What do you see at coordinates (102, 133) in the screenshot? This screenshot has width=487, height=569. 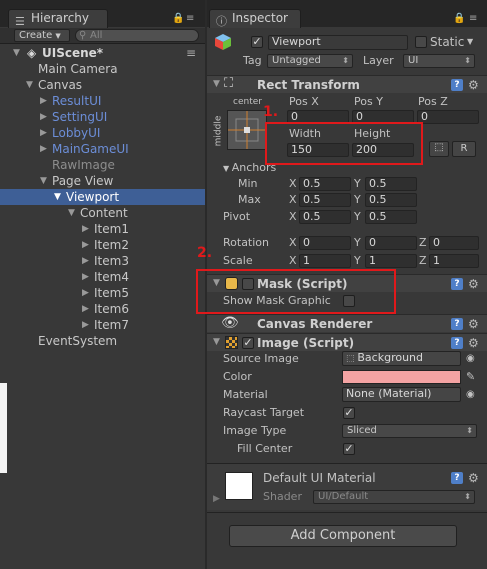 I see `hierarchy-item: ▶ LobbyUI` at bounding box center [102, 133].